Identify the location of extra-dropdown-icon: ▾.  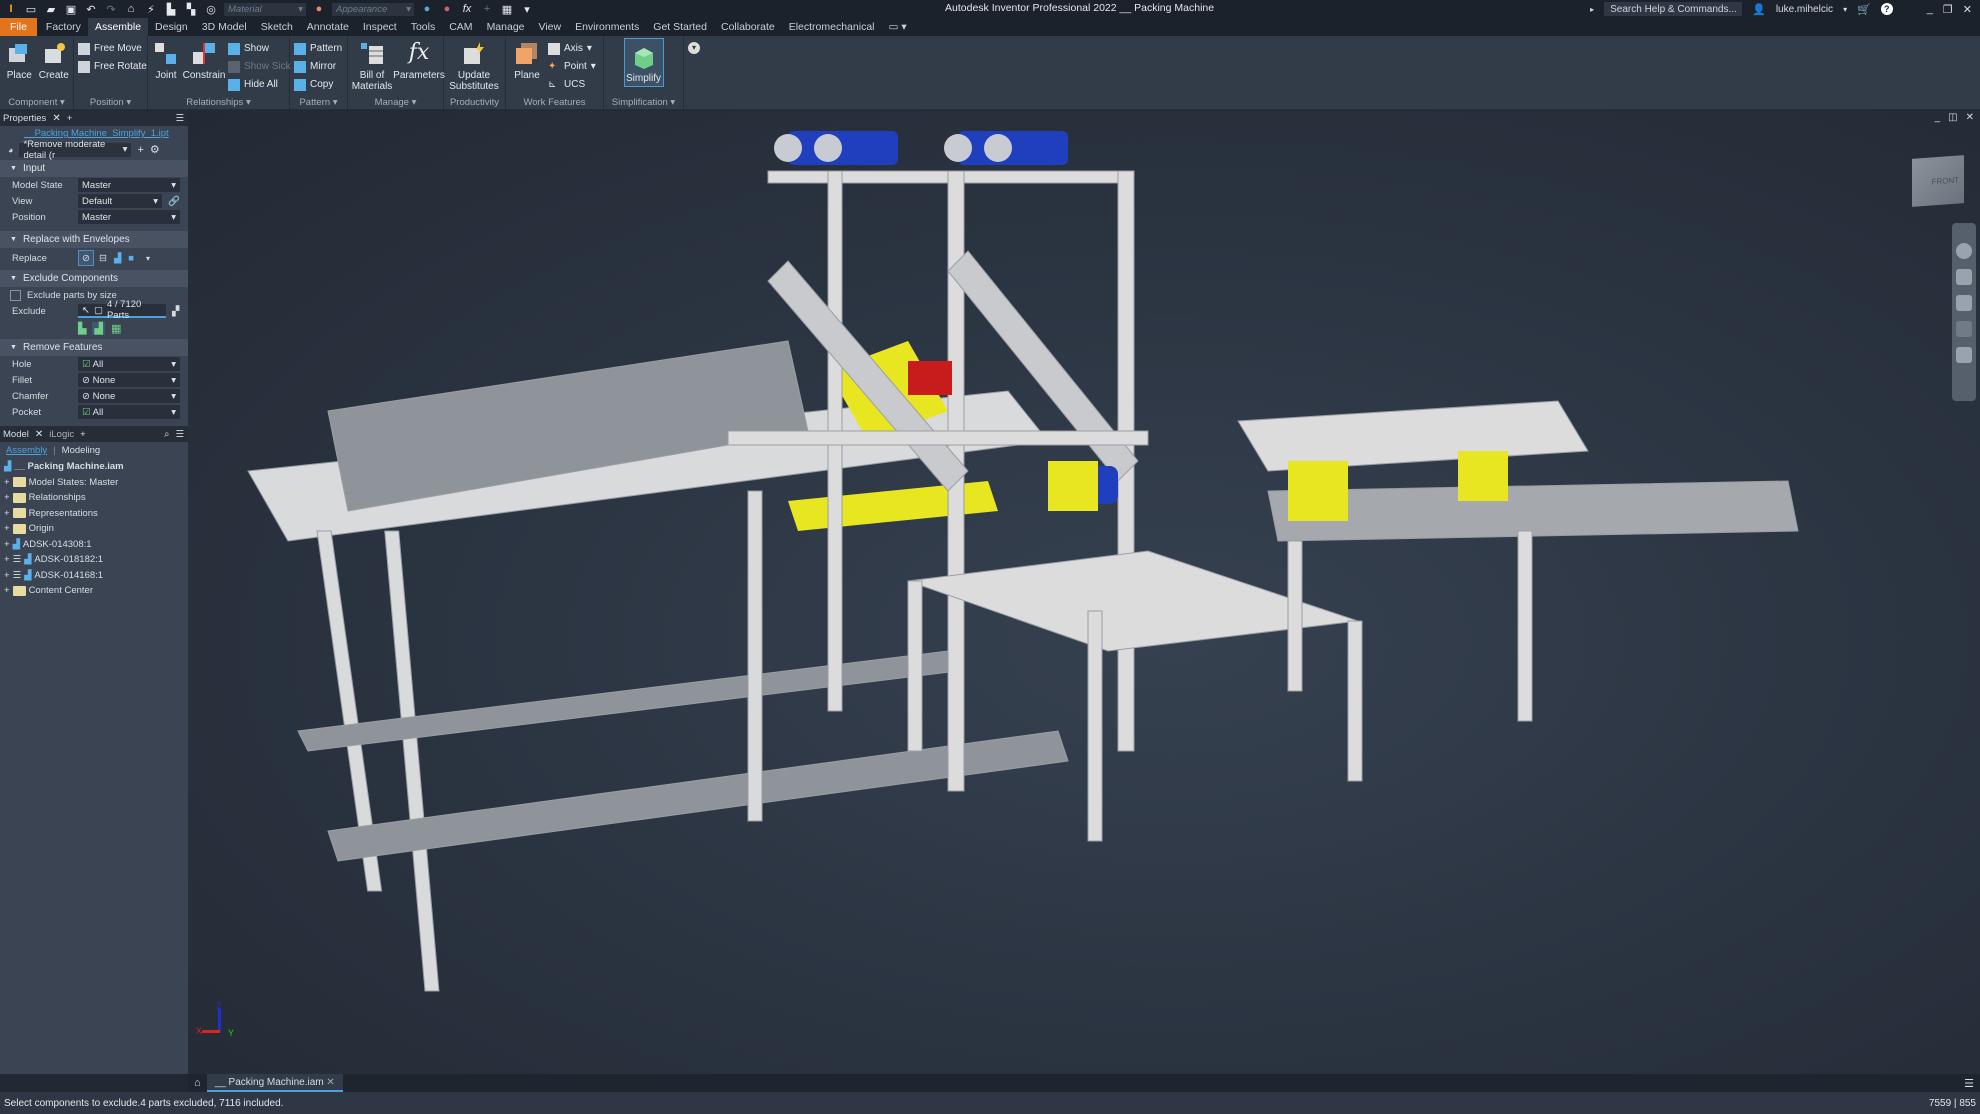
(694, 48).